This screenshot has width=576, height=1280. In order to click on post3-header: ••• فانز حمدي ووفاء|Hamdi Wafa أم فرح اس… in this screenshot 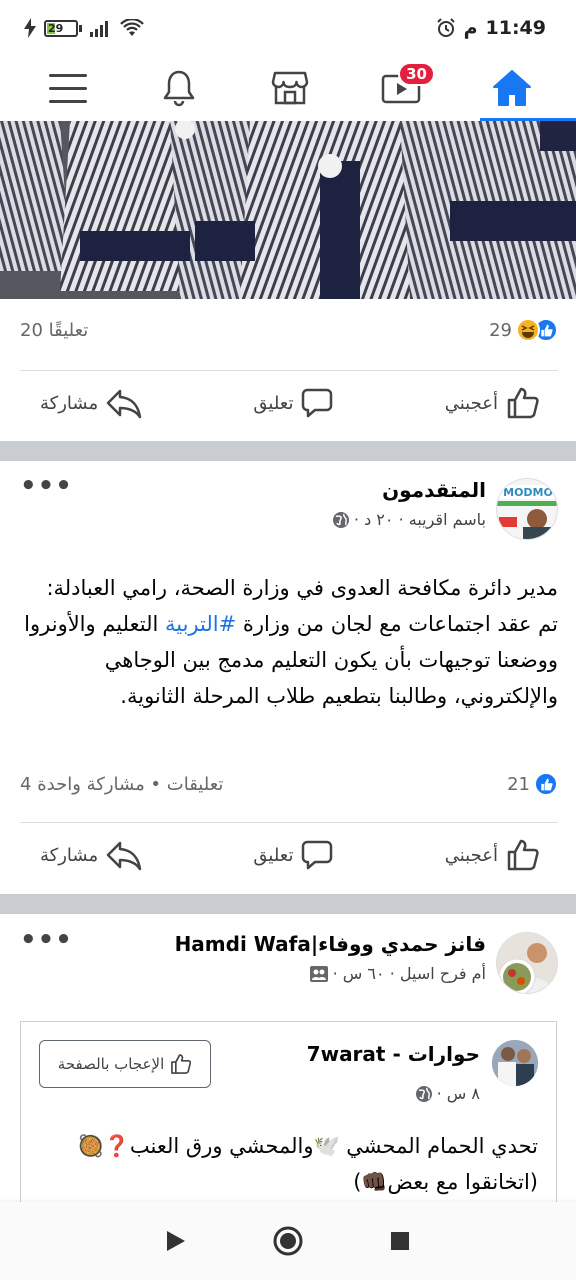, I will do `click(289, 960)`.